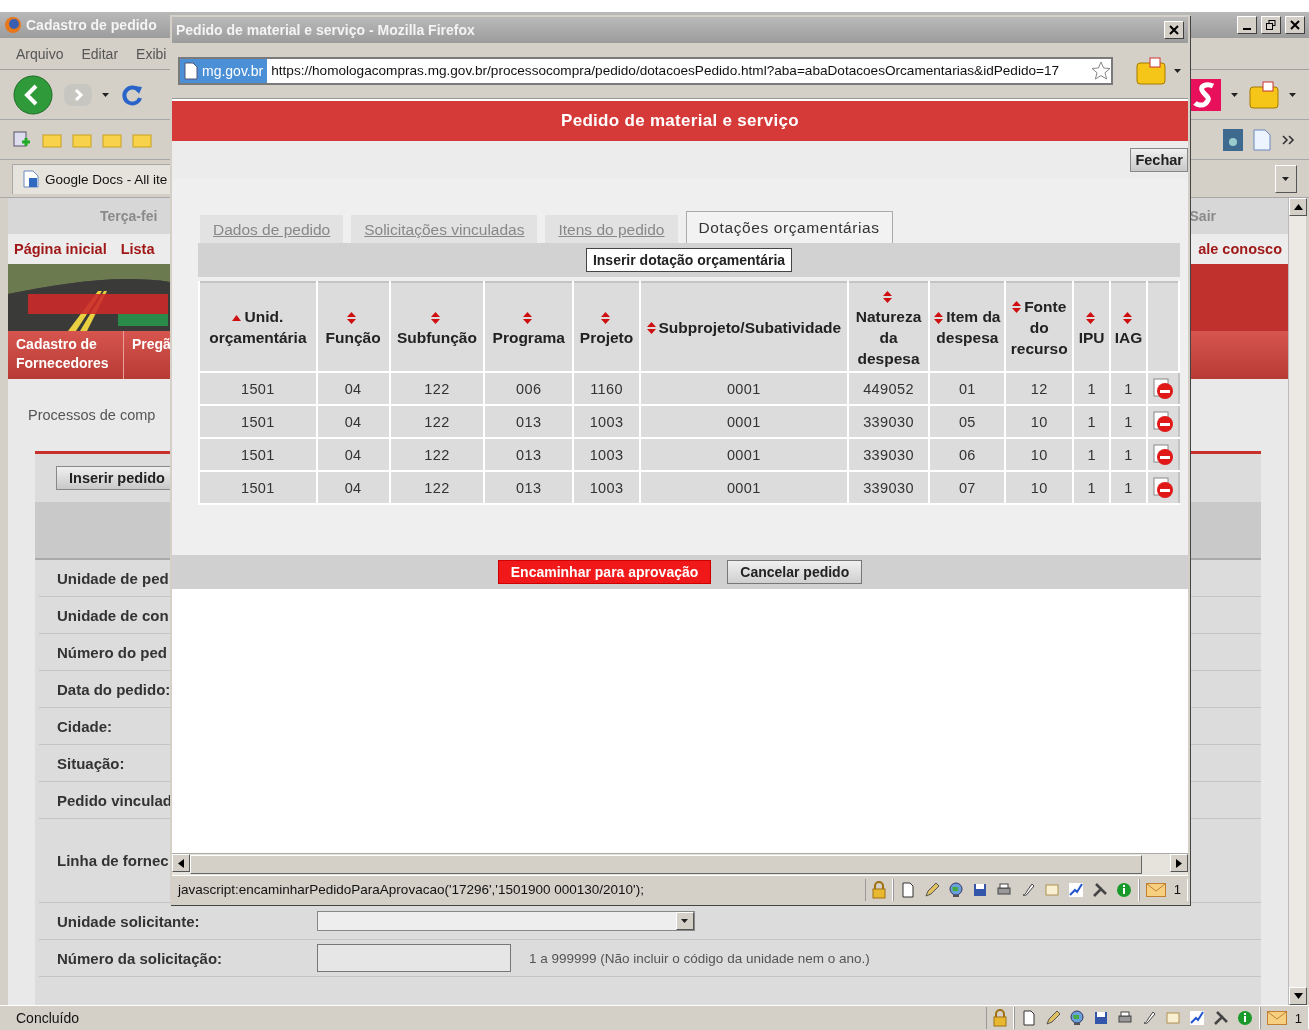 This screenshot has width=1309, height=1030. What do you see at coordinates (689, 260) in the screenshot?
I see `insert-allocation-button: Inserir dotação orçamentária` at bounding box center [689, 260].